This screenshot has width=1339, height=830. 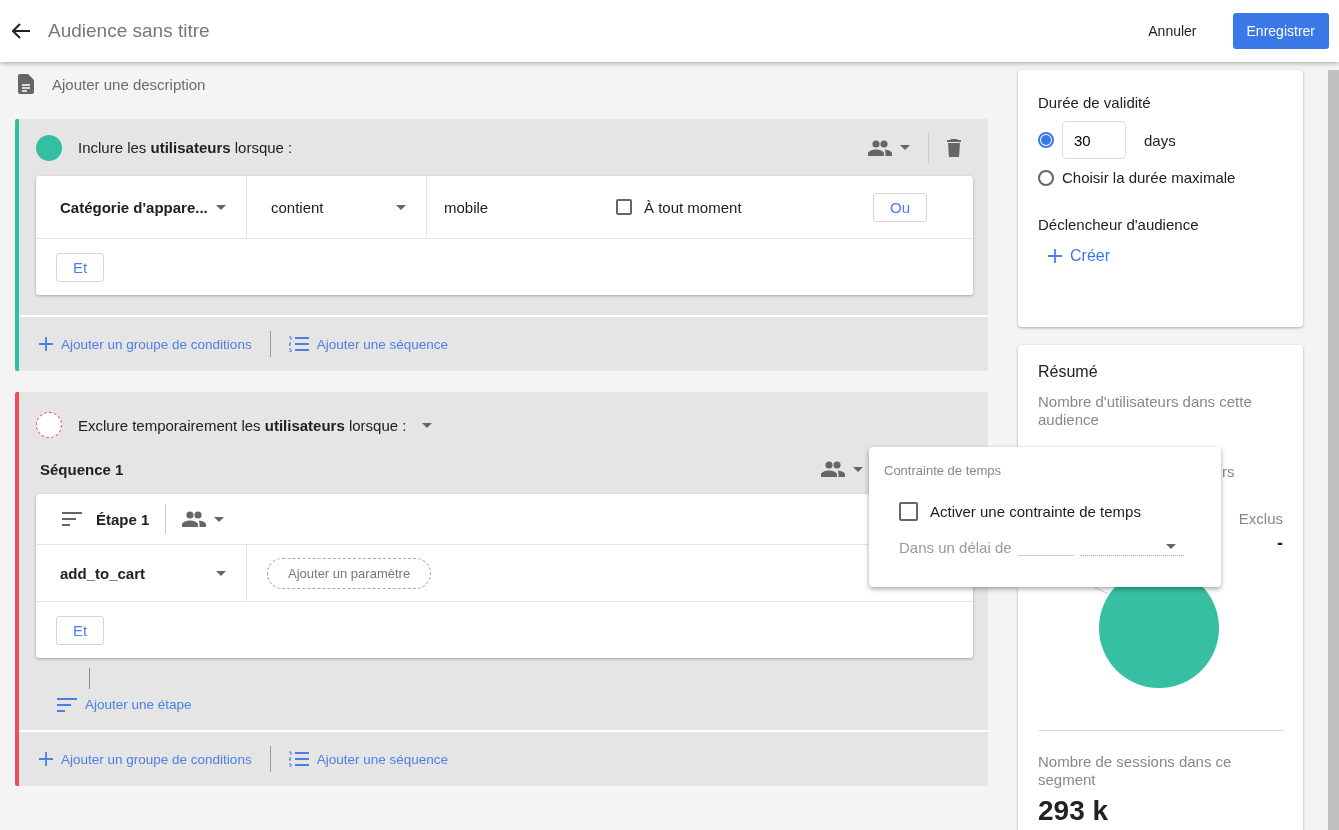 I want to click on add-step-link: Ajouter une étape, so click(x=124, y=704).